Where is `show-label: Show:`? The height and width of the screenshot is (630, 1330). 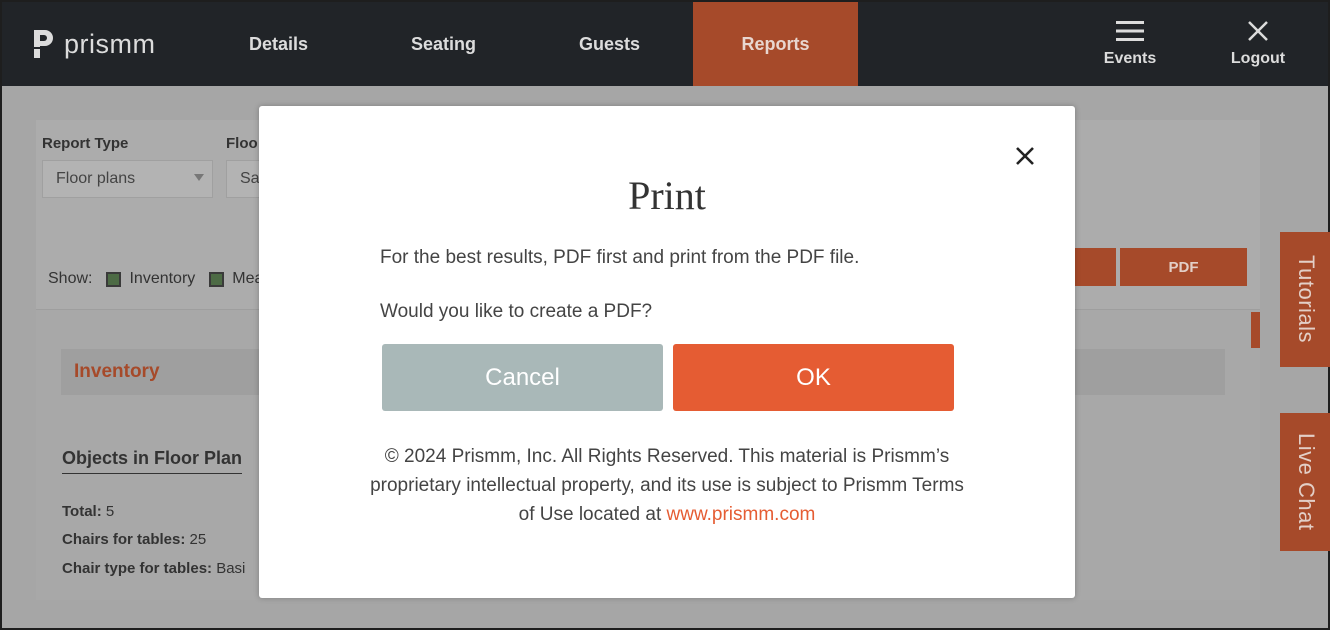
show-label: Show: is located at coordinates (70, 278).